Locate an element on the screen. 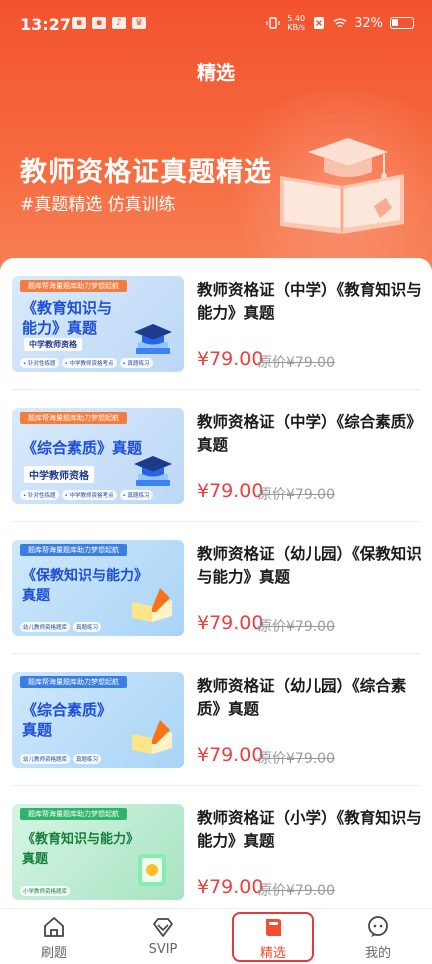 Image resolution: width=432 pixels, height=964 pixels. chat-icon is located at coordinates (378, 926).